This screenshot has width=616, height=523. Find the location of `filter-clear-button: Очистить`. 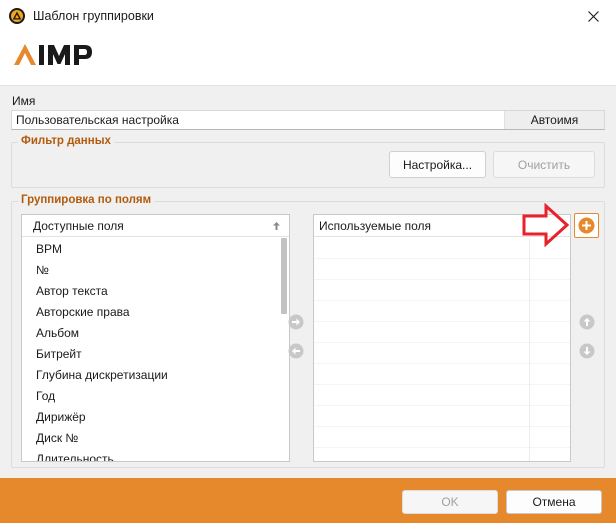

filter-clear-button: Очистить is located at coordinates (544, 164).